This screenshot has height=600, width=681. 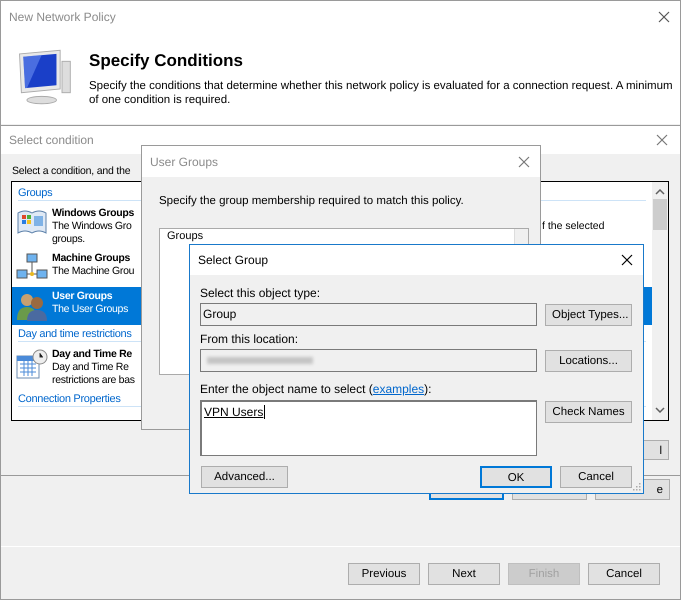 I want to click on page-heading: Specify Conditions, so click(x=166, y=61).